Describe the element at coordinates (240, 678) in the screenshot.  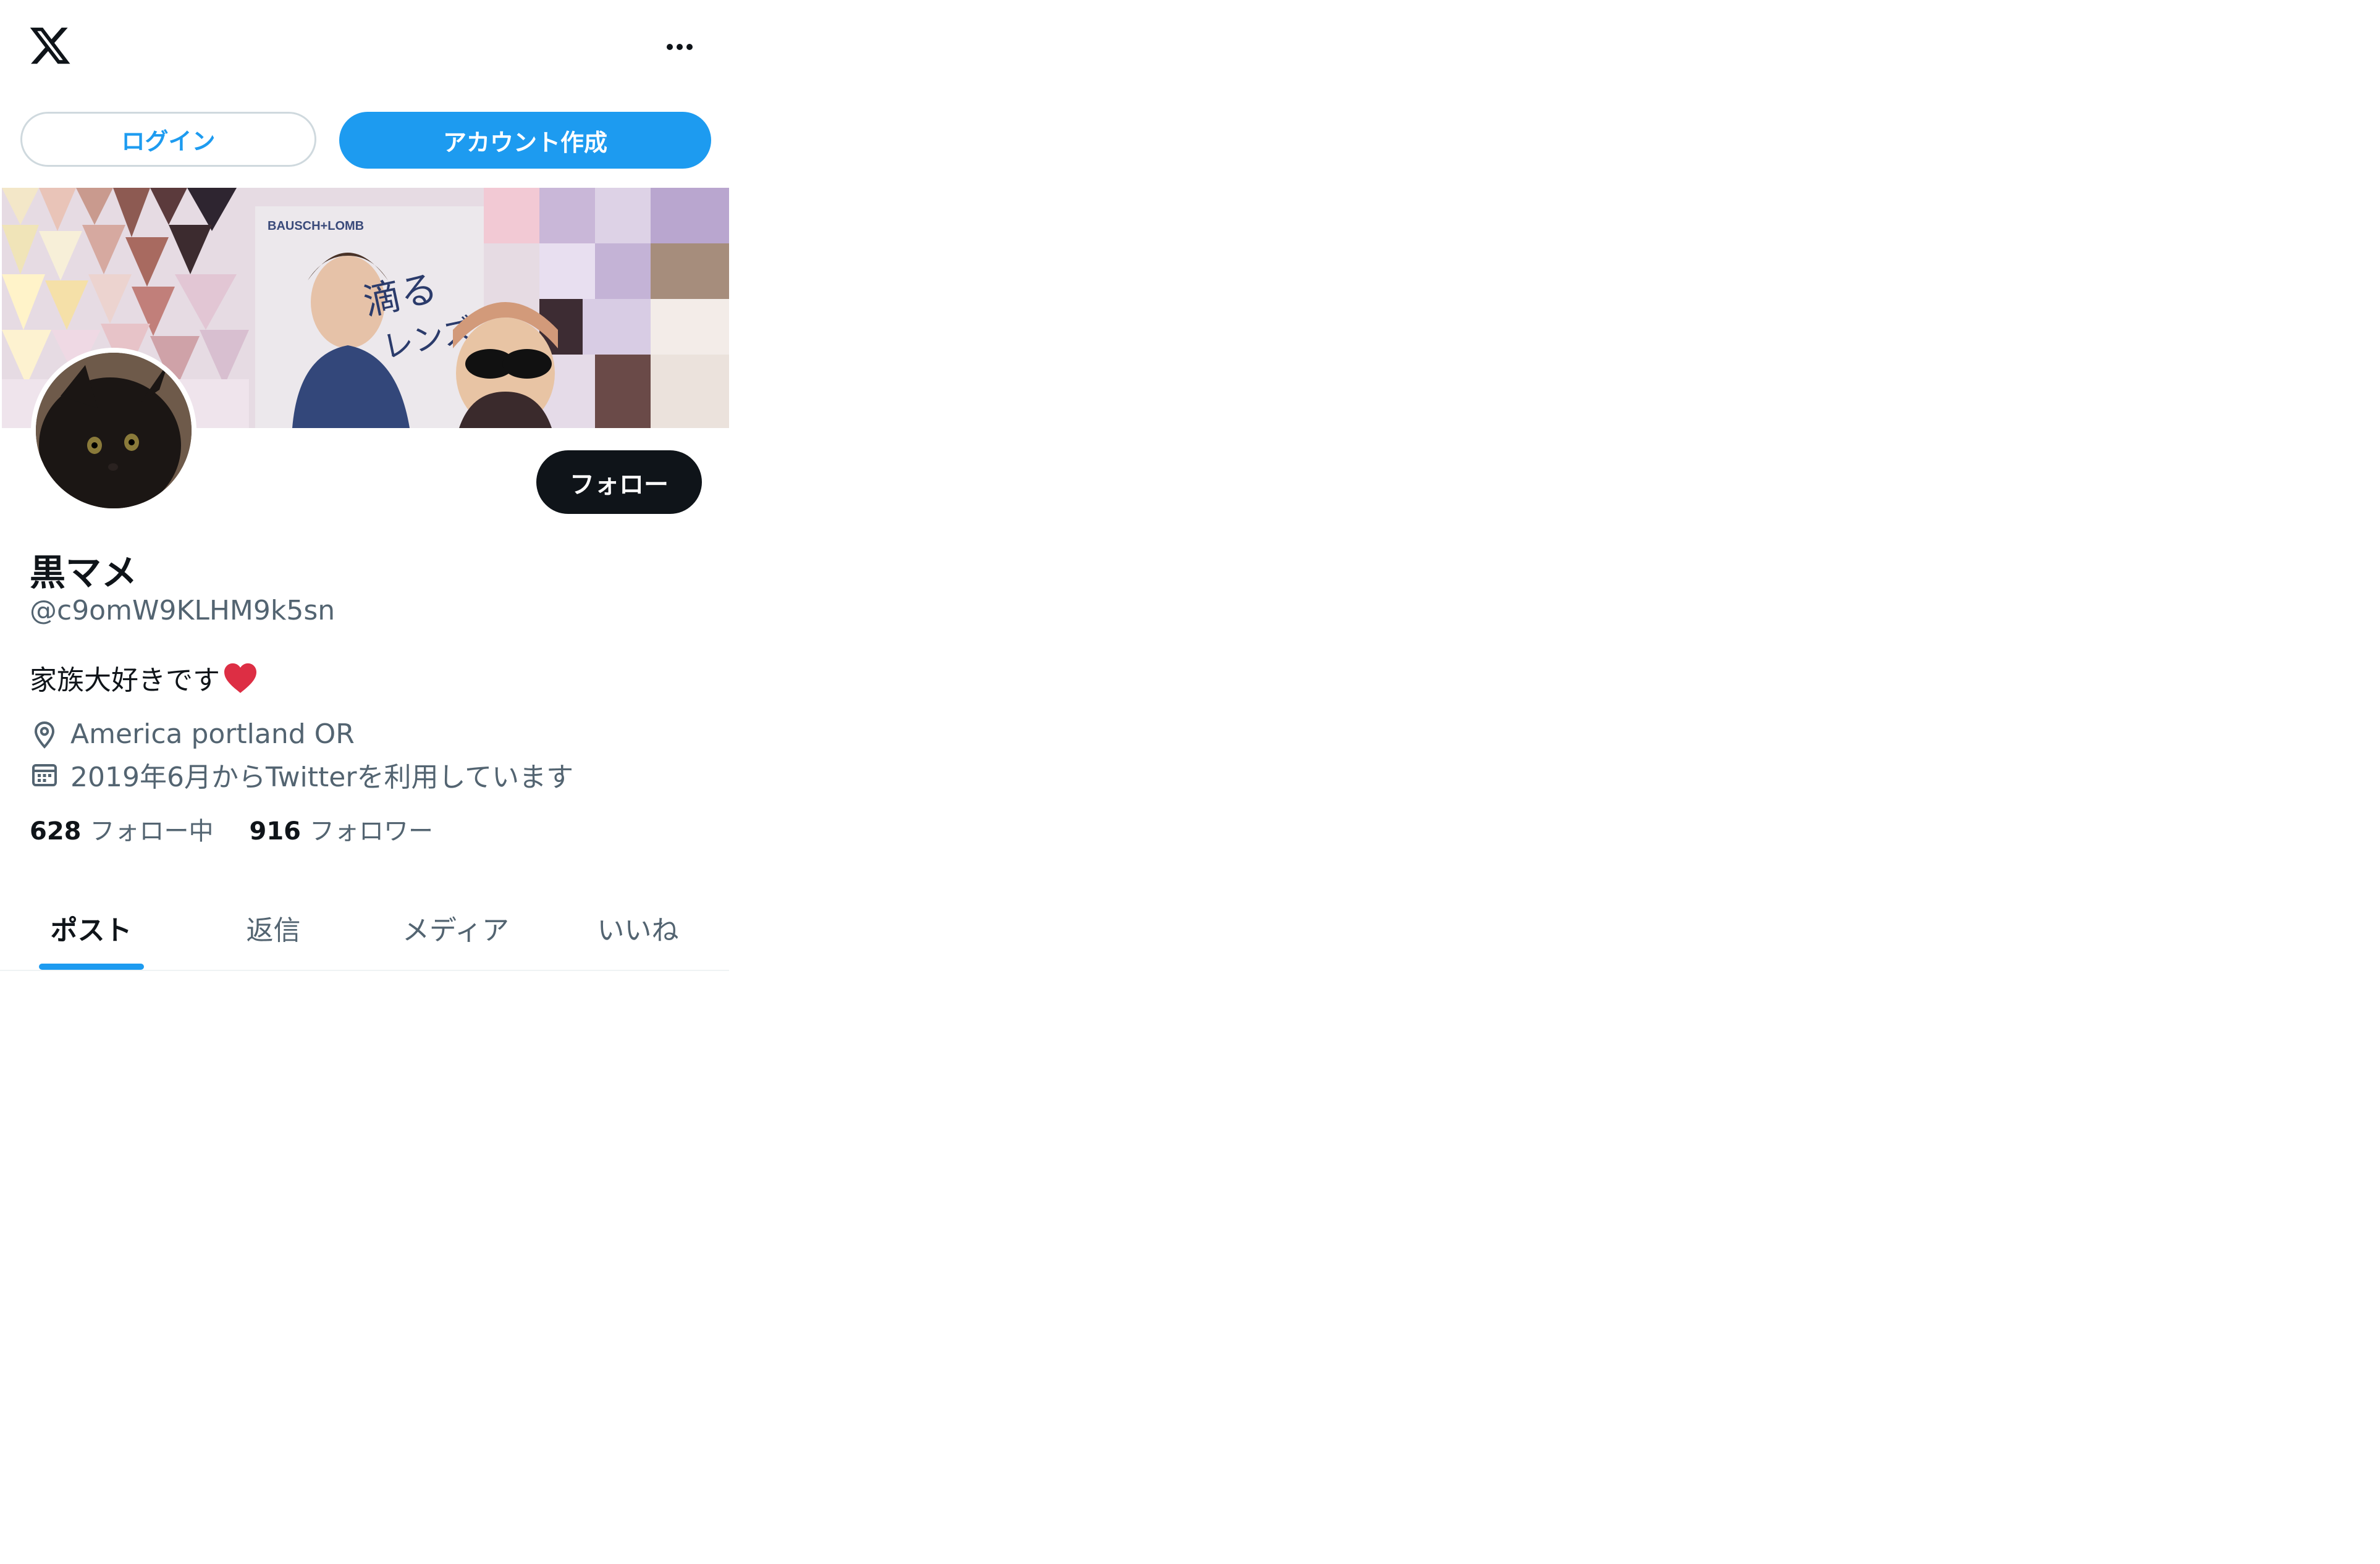
I see `red-heart-icon` at that location.